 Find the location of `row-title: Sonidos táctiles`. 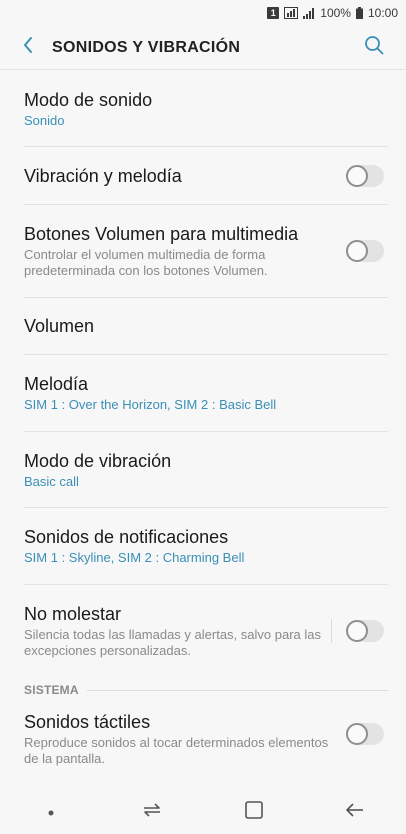

row-title: Sonidos táctiles is located at coordinates (87, 722).